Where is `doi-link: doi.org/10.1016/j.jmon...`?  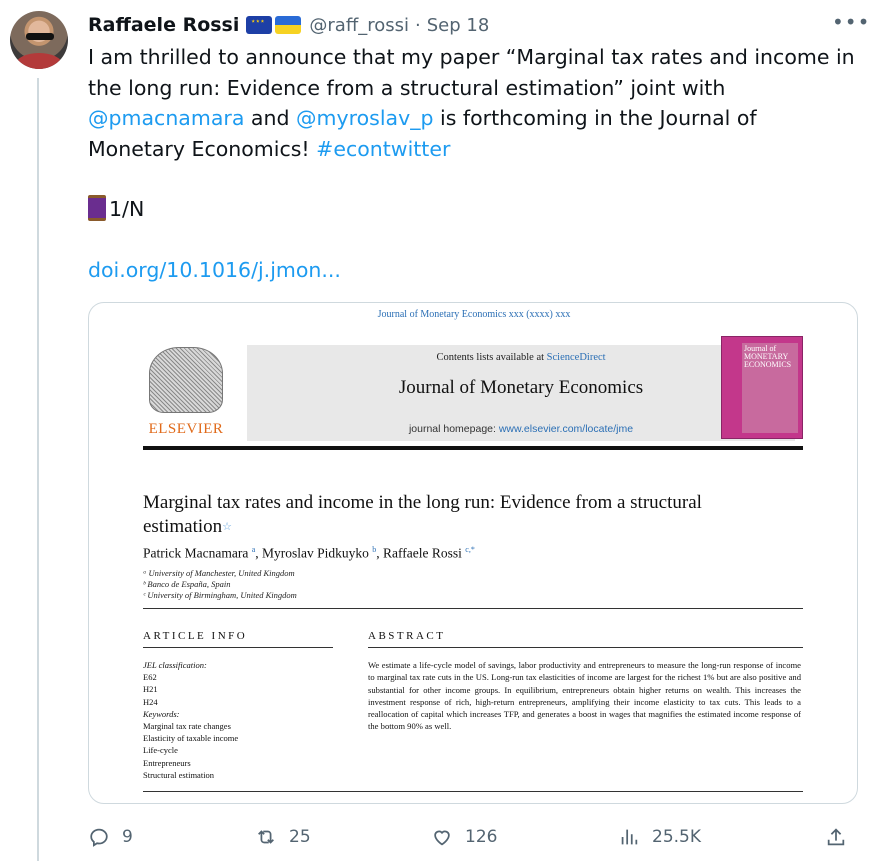
doi-link: doi.org/10.1016/j.jmon... is located at coordinates (214, 270).